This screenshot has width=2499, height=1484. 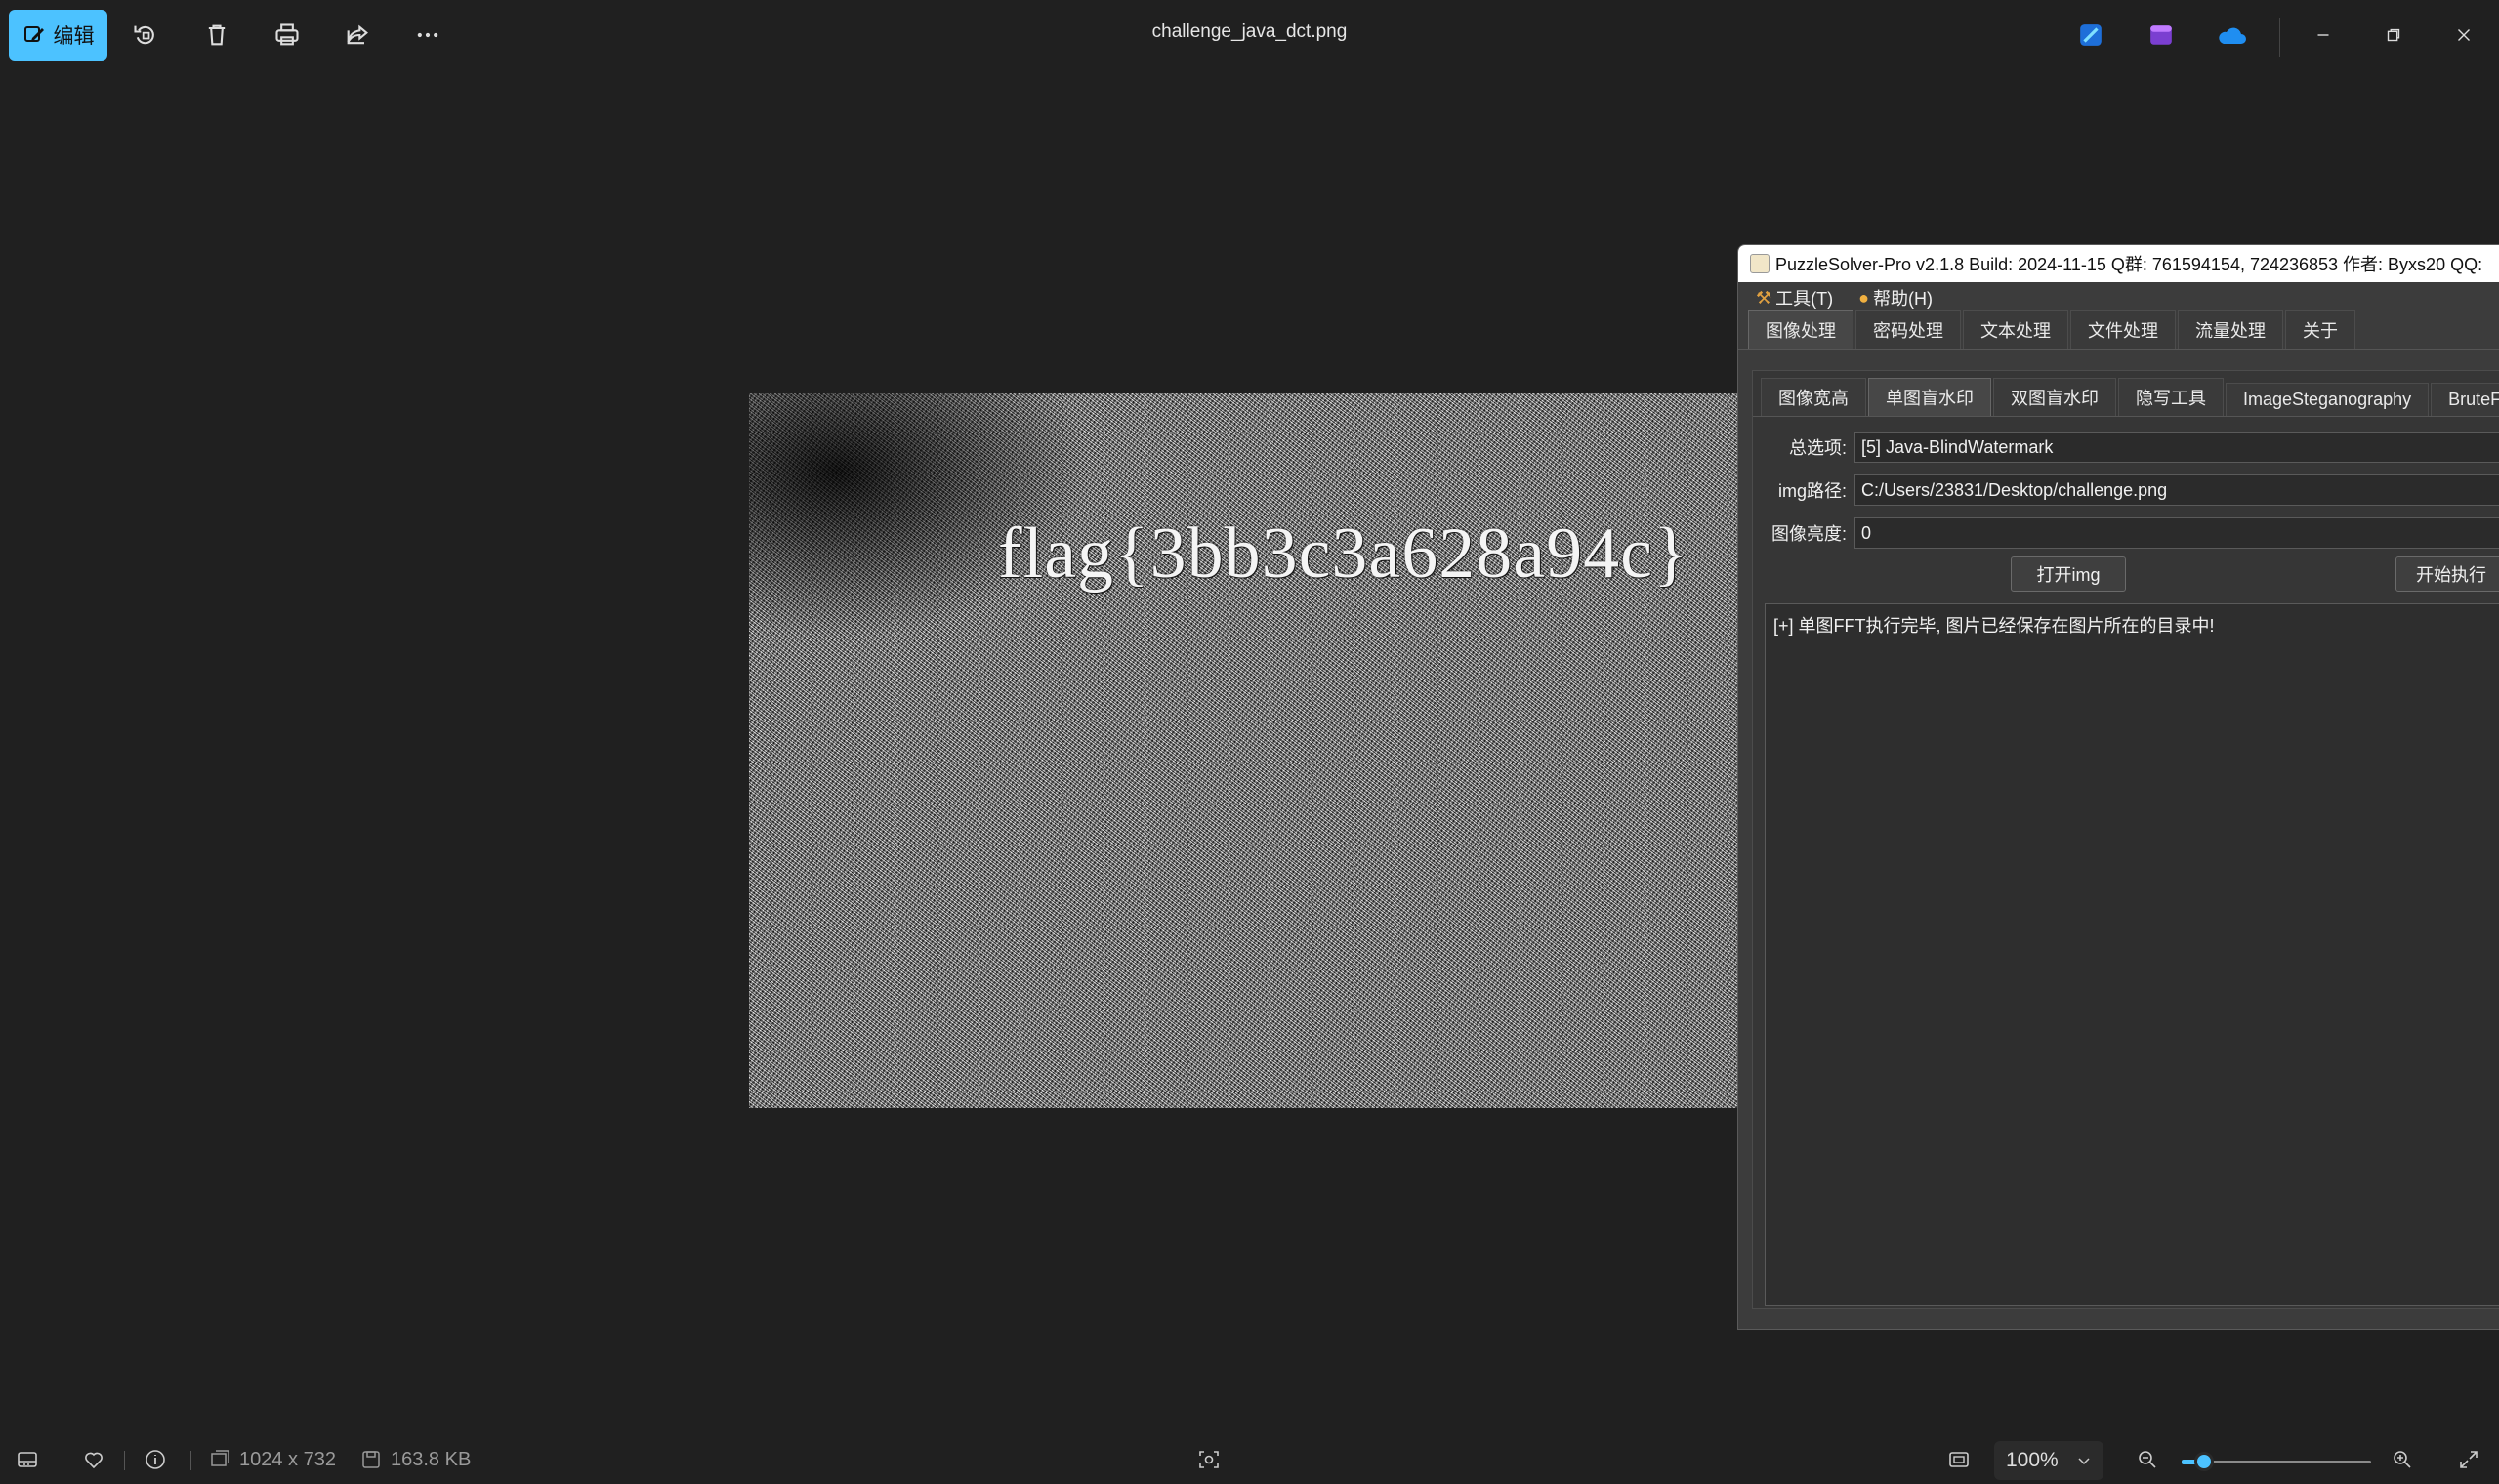 I want to click on main-tab-bar: 图像处理 密码处理 文本处理 文件处理 流量处理 关于, so click(x=2118, y=330).